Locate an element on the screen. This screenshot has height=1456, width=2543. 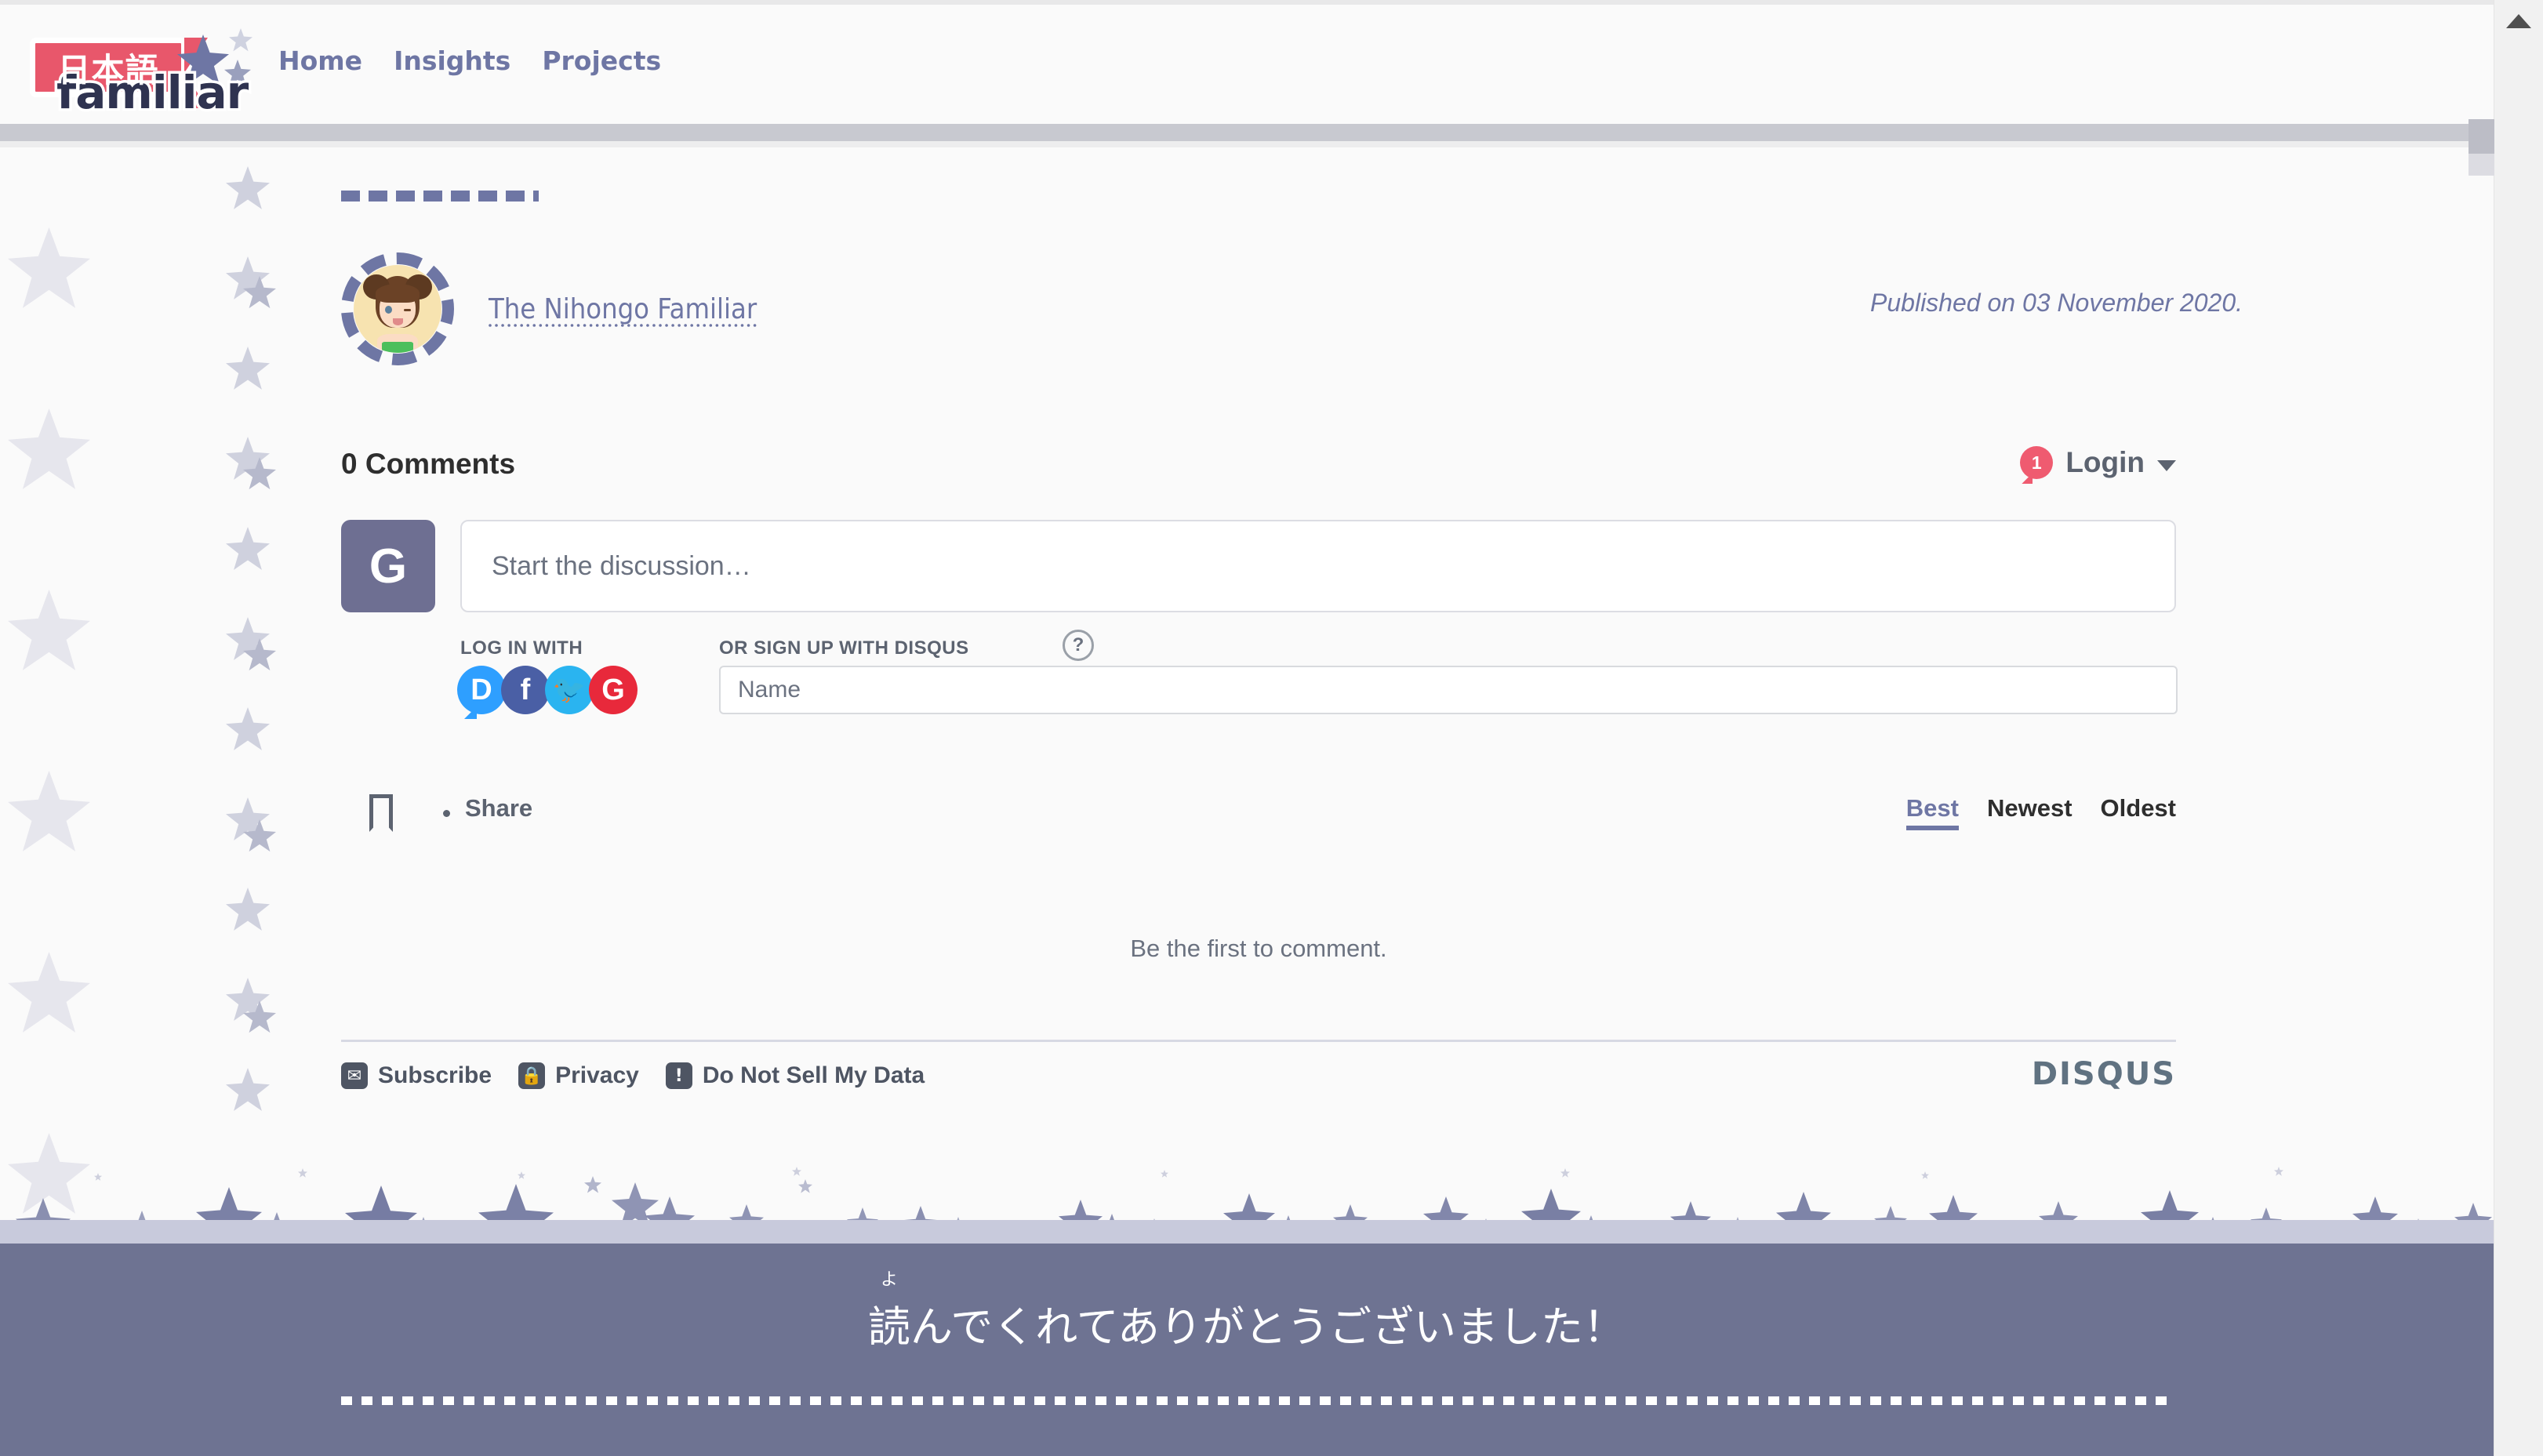
chevron-down-icon is located at coordinates (2167, 465).